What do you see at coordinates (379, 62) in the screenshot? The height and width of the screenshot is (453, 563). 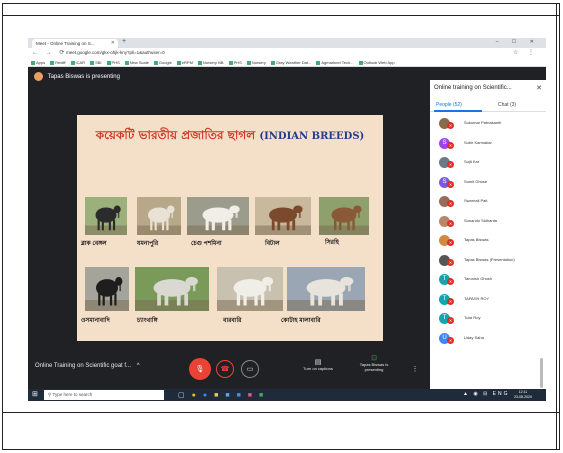 I see `bookmark-label: Outlook Web App` at bounding box center [379, 62].